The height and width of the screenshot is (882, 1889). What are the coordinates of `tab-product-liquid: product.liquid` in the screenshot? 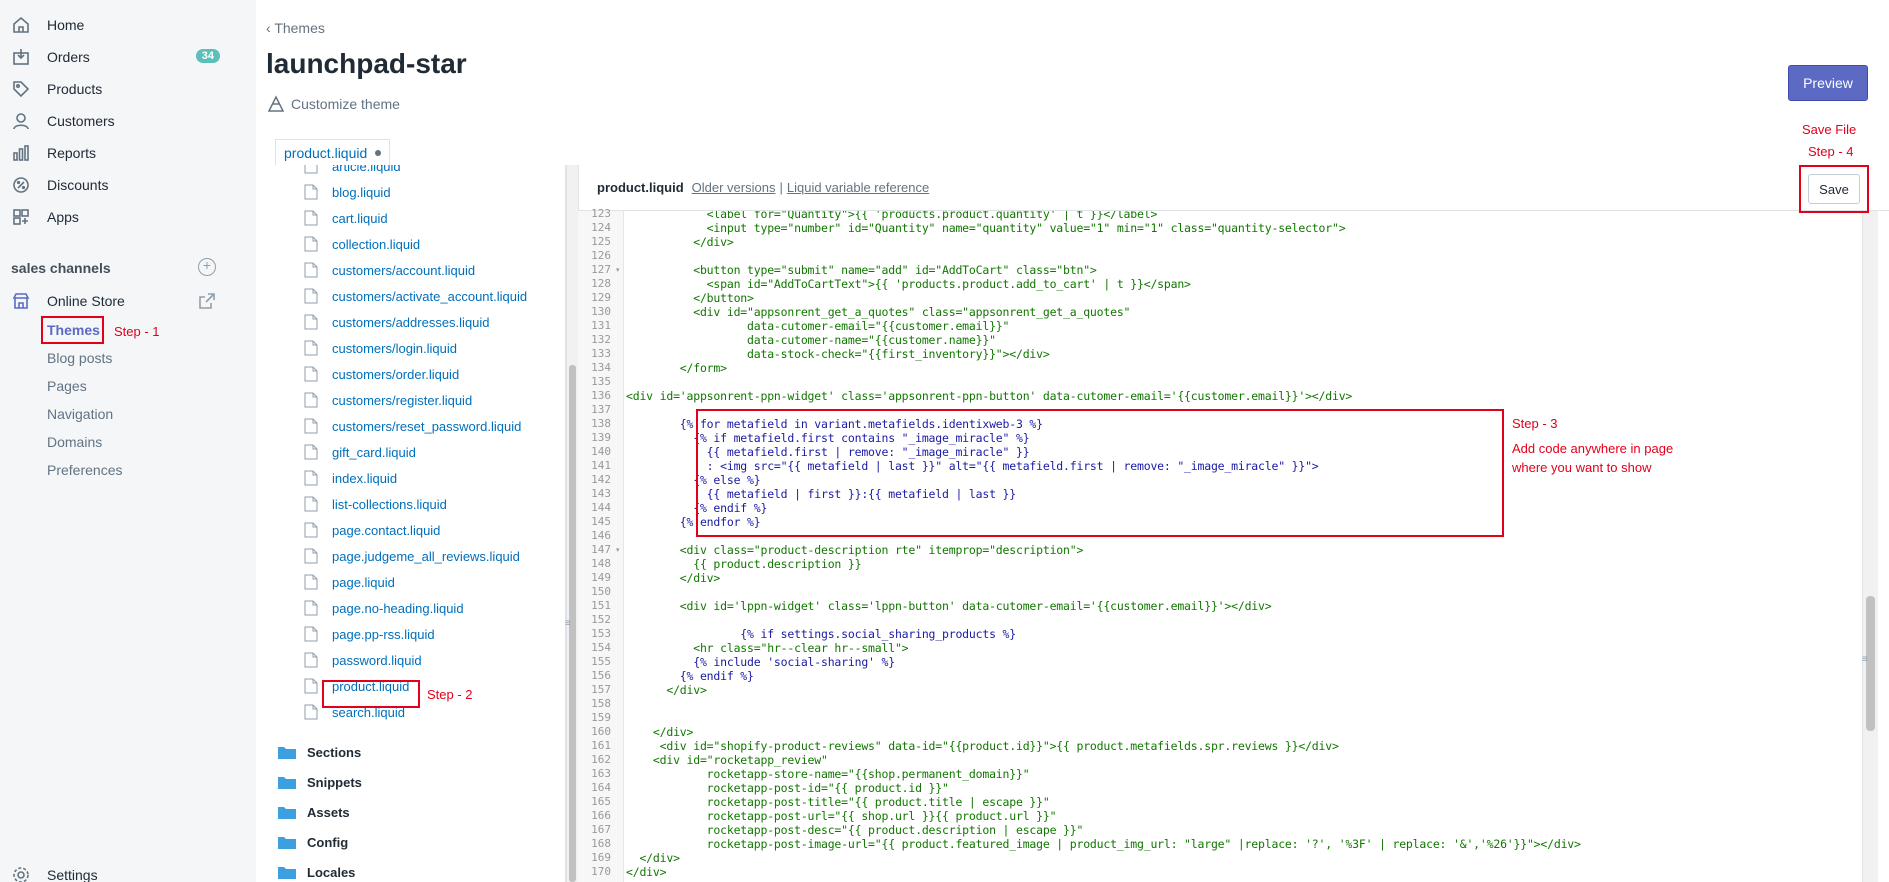 It's located at (333, 152).